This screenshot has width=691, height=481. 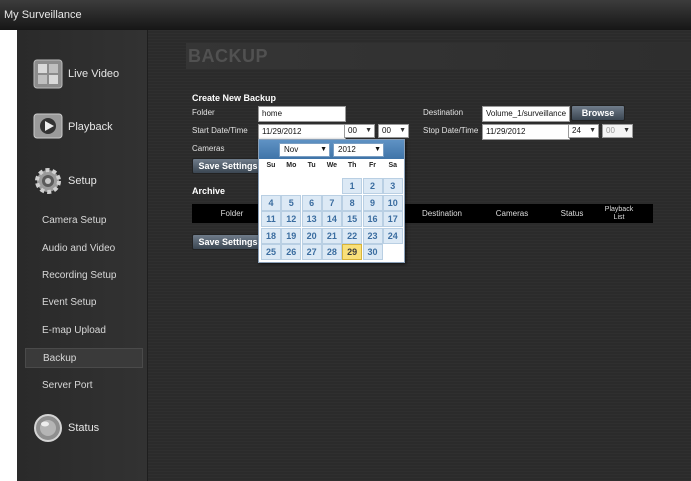 What do you see at coordinates (331, 235) in the screenshot?
I see `calendar-day: 21` at bounding box center [331, 235].